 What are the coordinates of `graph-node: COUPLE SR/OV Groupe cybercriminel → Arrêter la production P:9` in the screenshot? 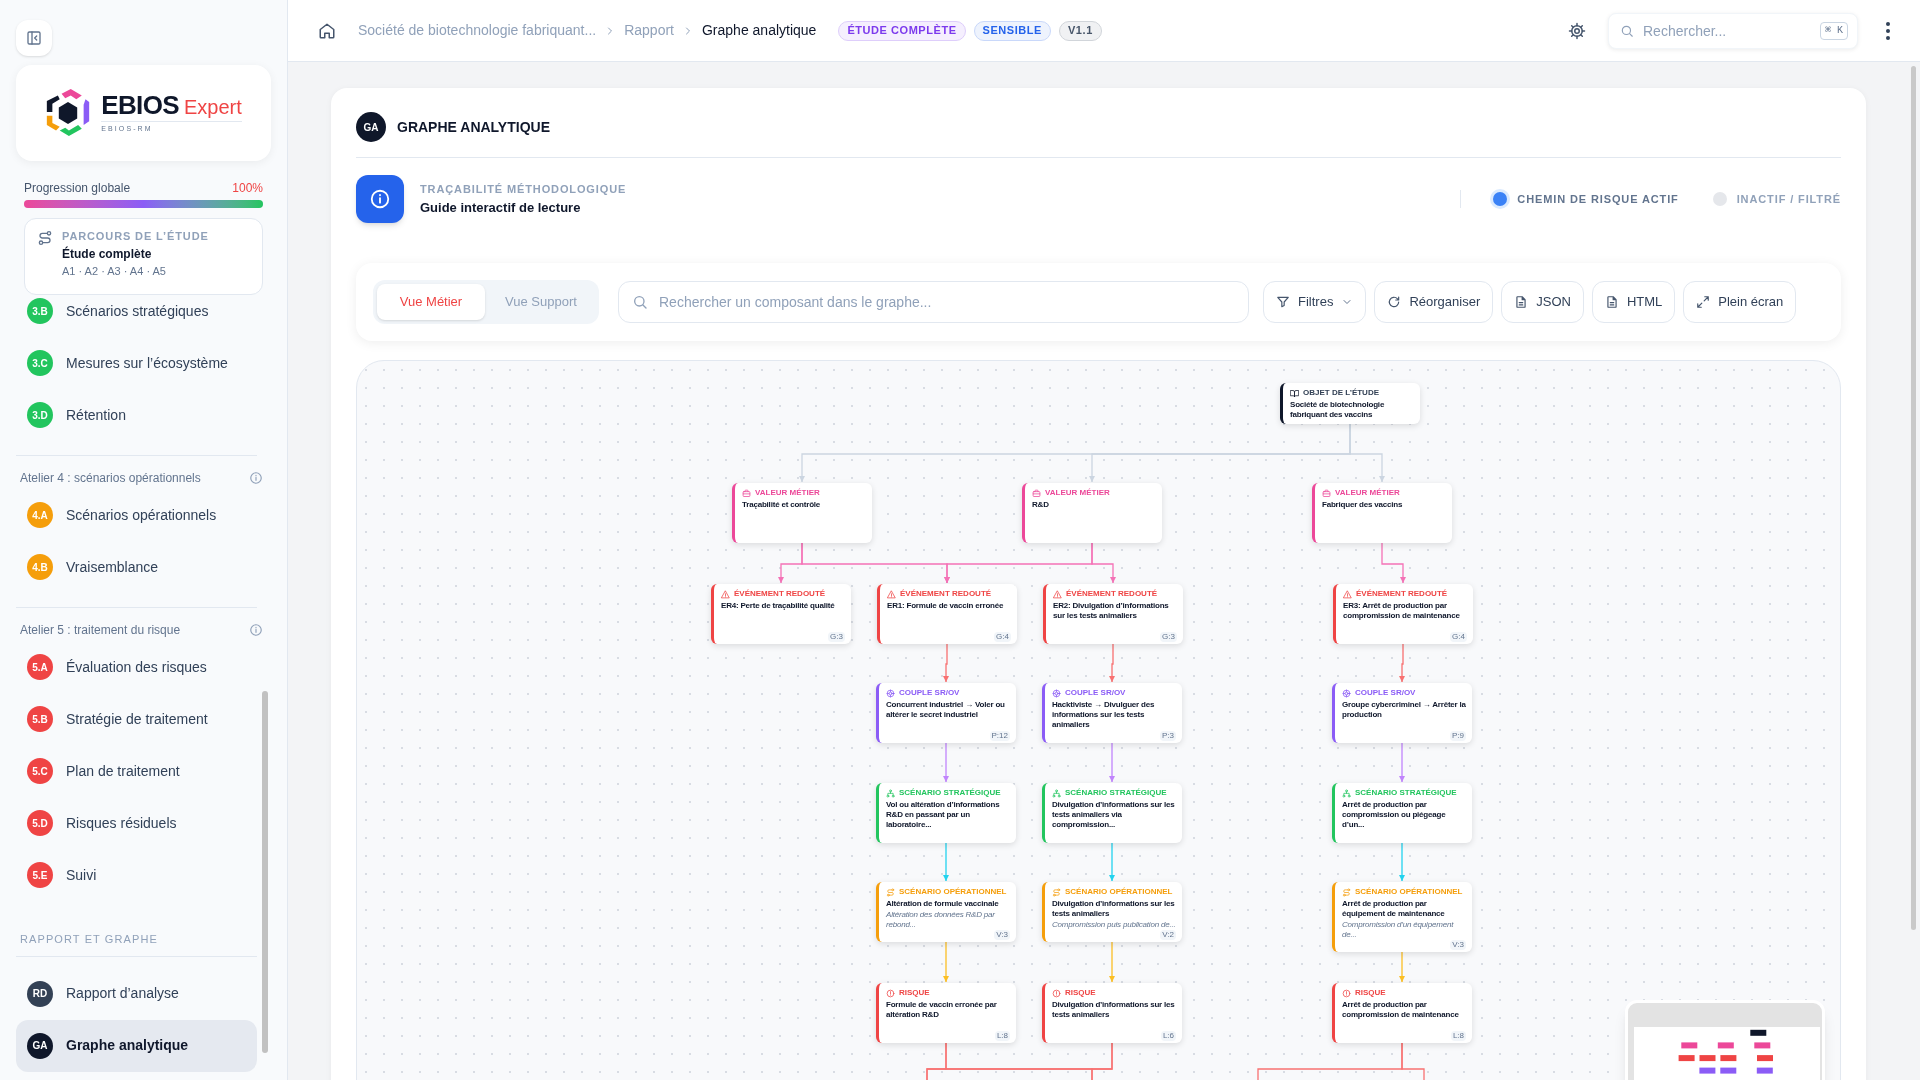 It's located at (1402, 713).